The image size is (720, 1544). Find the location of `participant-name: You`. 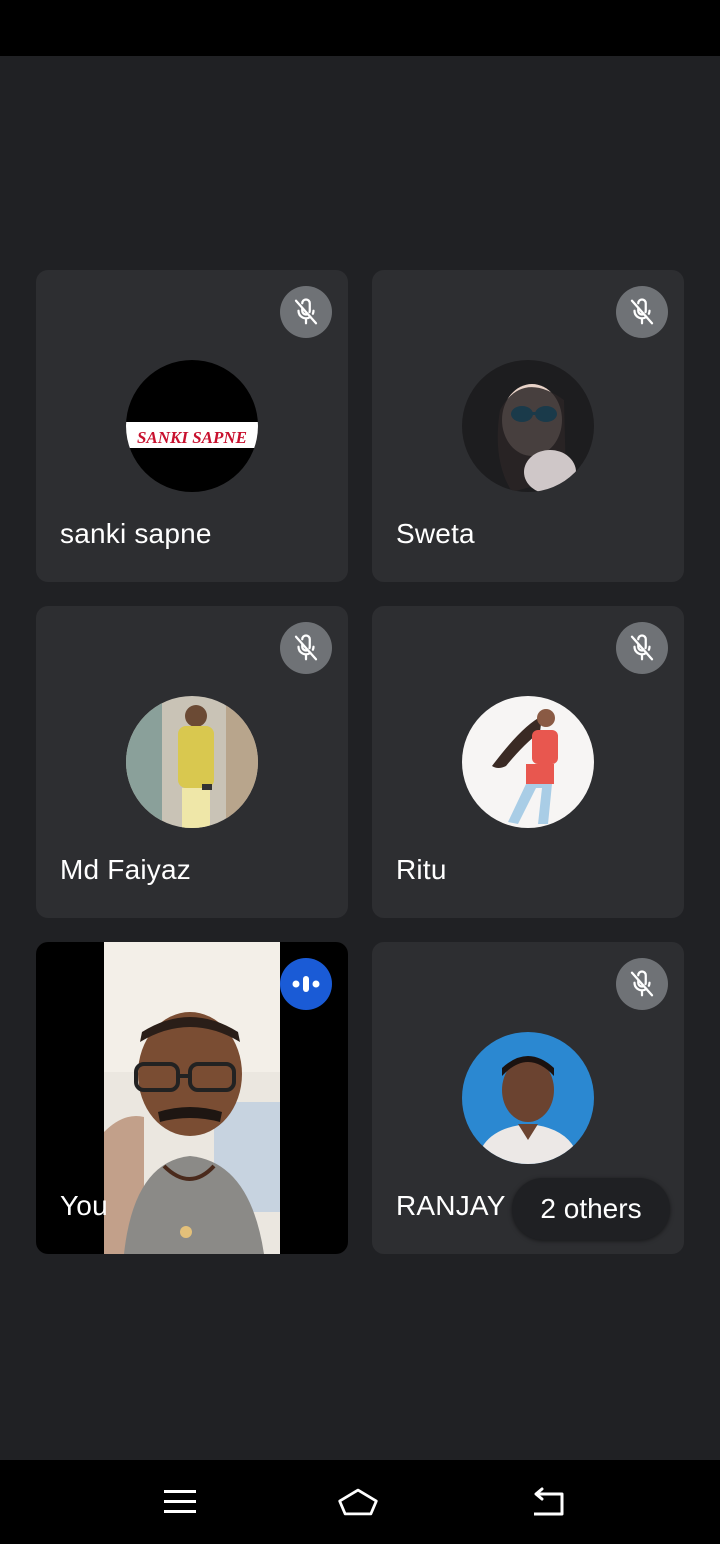

participant-name: You is located at coordinates (84, 1205).